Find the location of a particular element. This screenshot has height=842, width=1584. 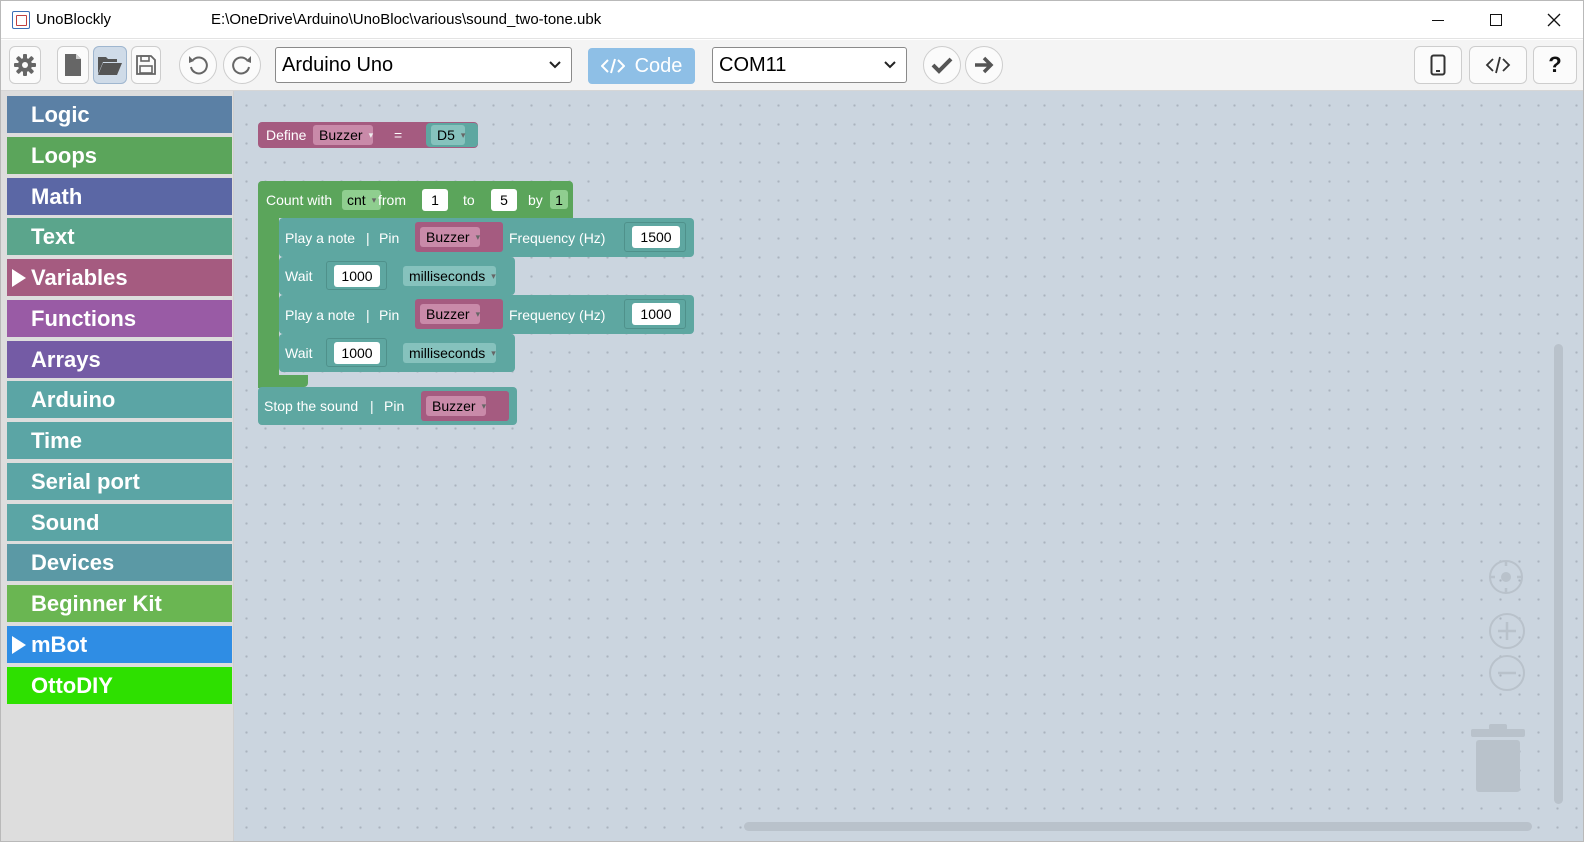

stop-sound-block: Stop the sound | Pin Buzzer is located at coordinates (387, 406).